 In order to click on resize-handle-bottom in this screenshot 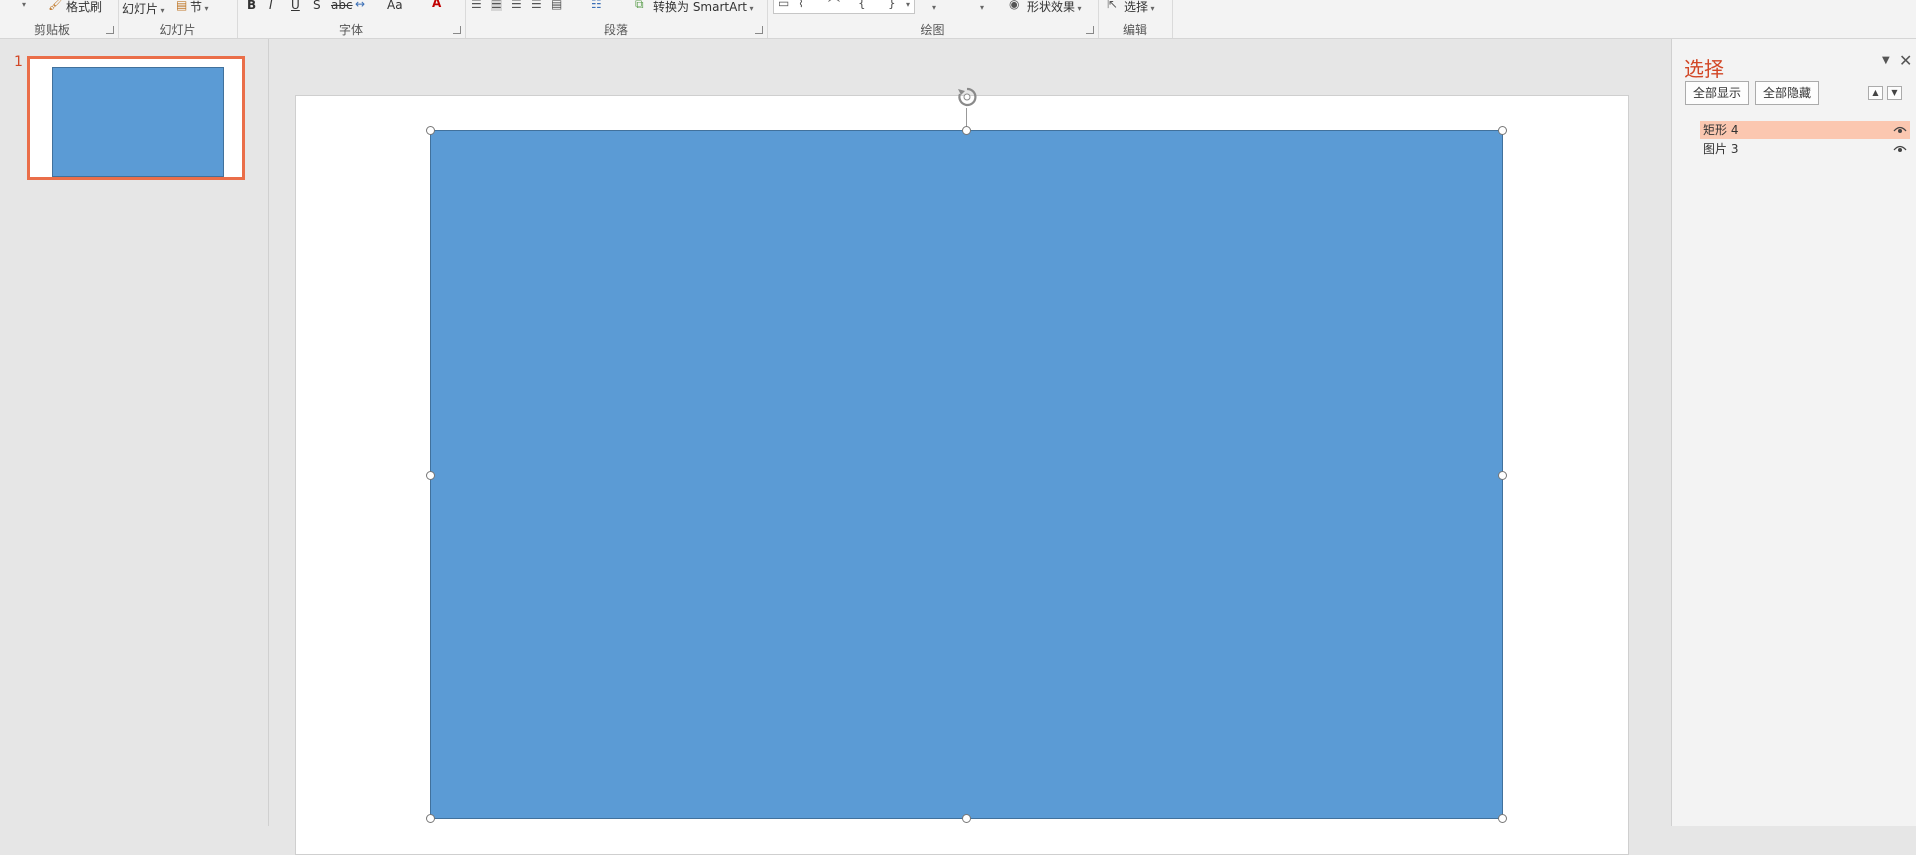, I will do `click(966, 818)`.